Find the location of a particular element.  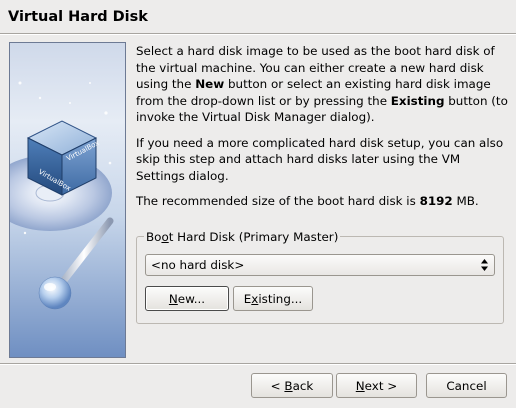

header-separator is located at coordinates (258, 34).